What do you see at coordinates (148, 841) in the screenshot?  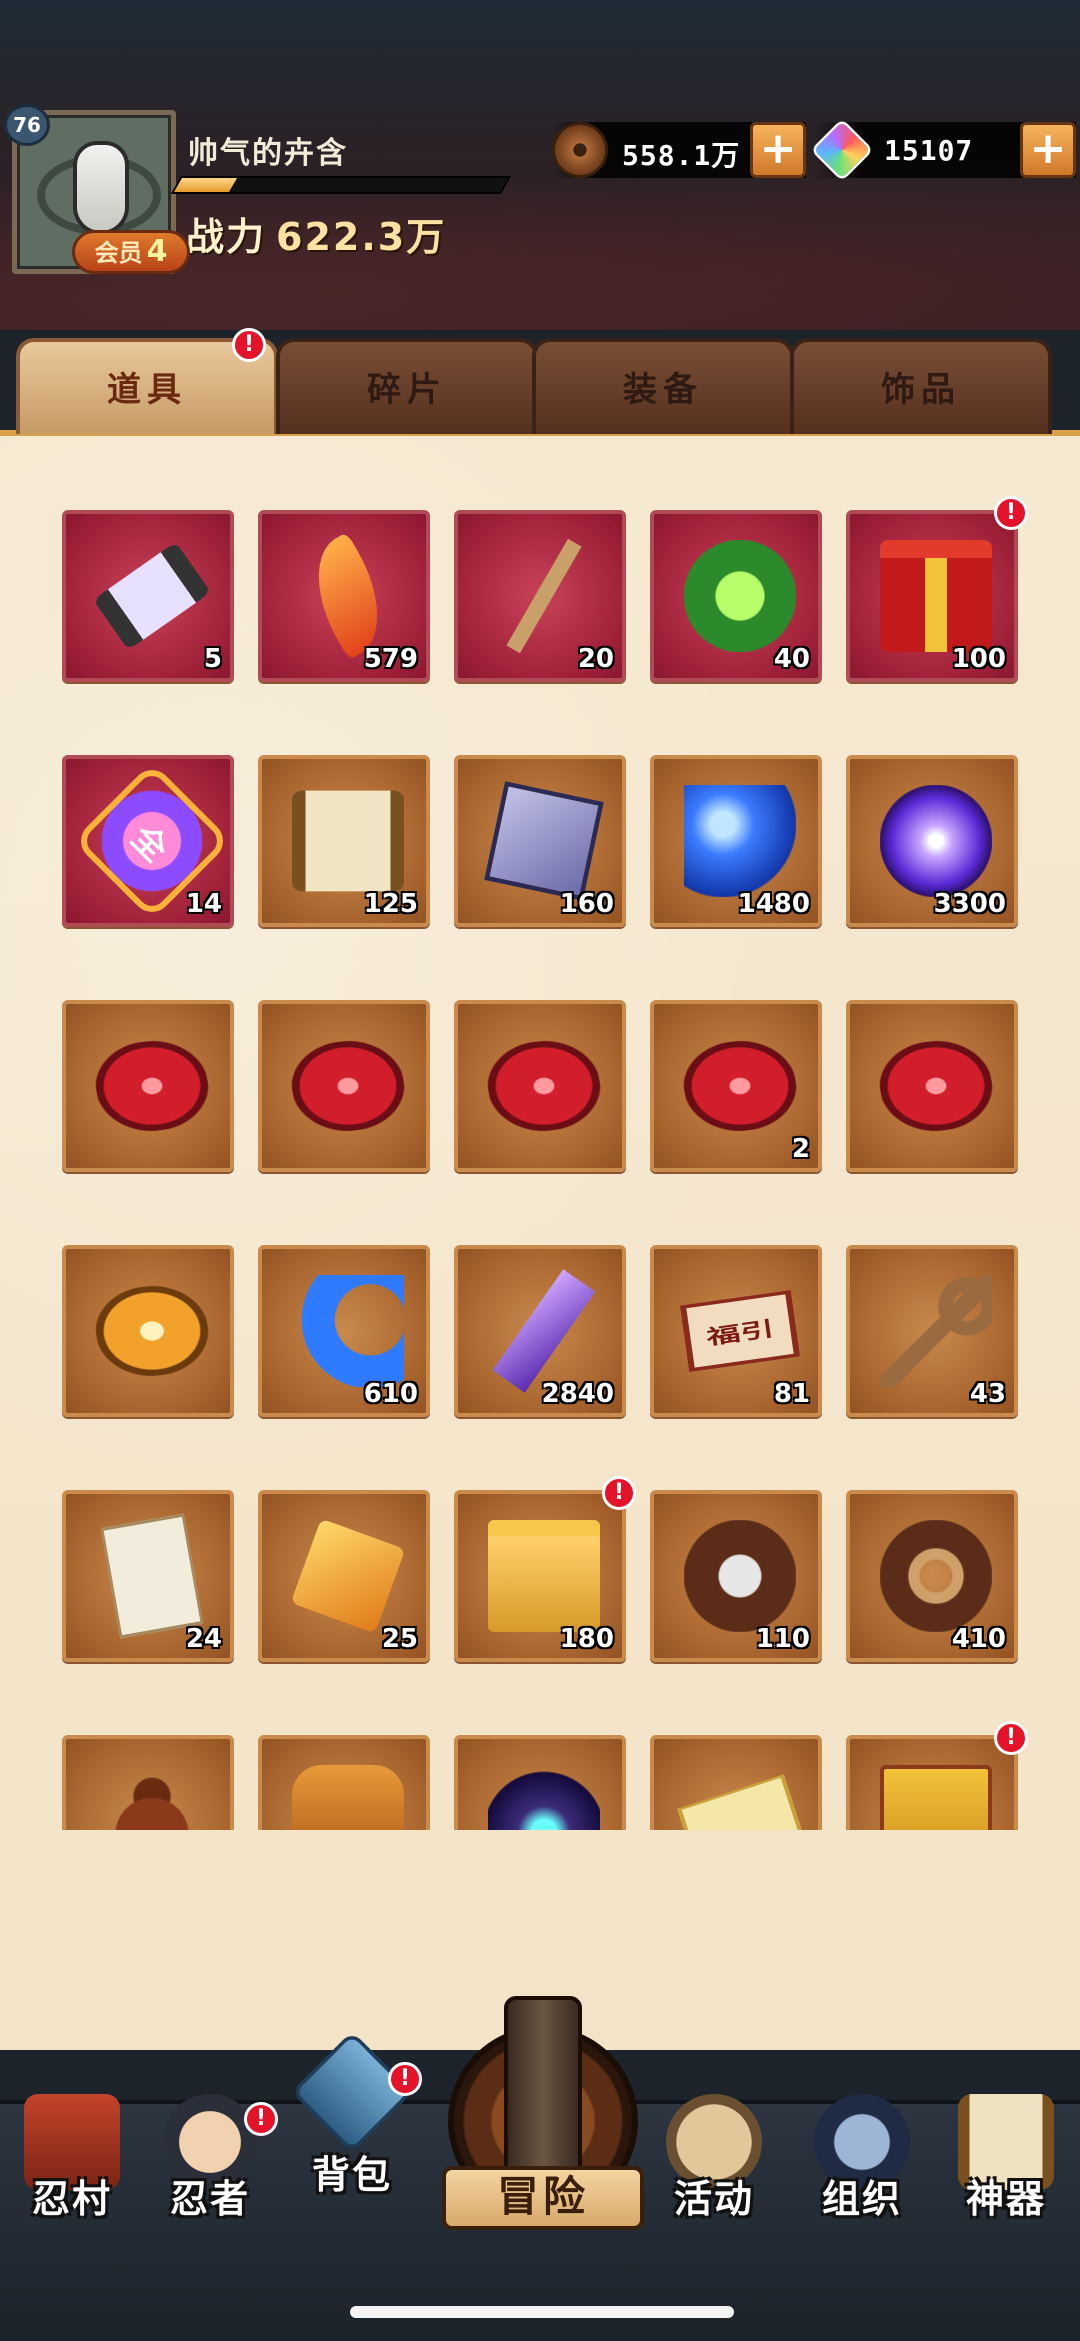 I see `inventory-slot: 全 14` at bounding box center [148, 841].